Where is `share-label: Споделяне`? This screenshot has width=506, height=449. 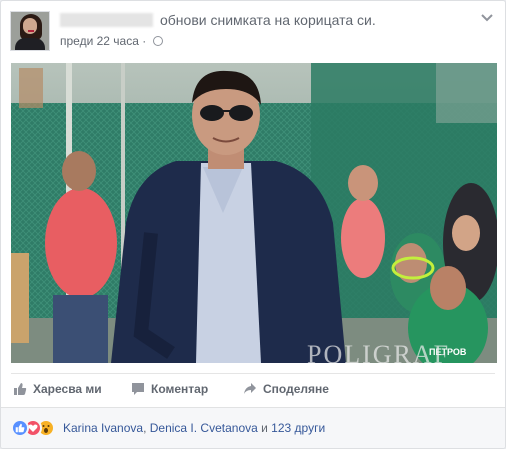
share-label: Споделяне is located at coordinates (296, 389).